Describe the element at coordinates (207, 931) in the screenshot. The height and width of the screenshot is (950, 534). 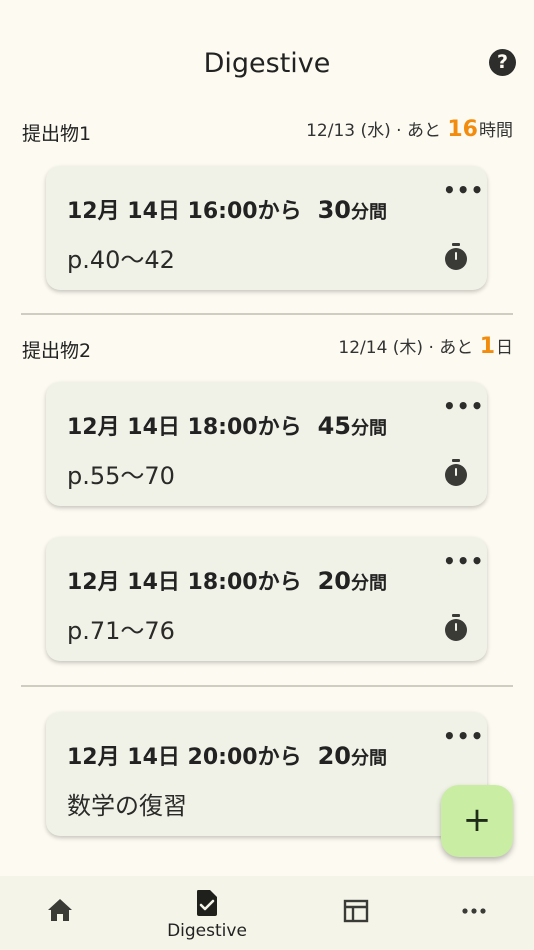
I see `nav-label: Digestive` at that location.